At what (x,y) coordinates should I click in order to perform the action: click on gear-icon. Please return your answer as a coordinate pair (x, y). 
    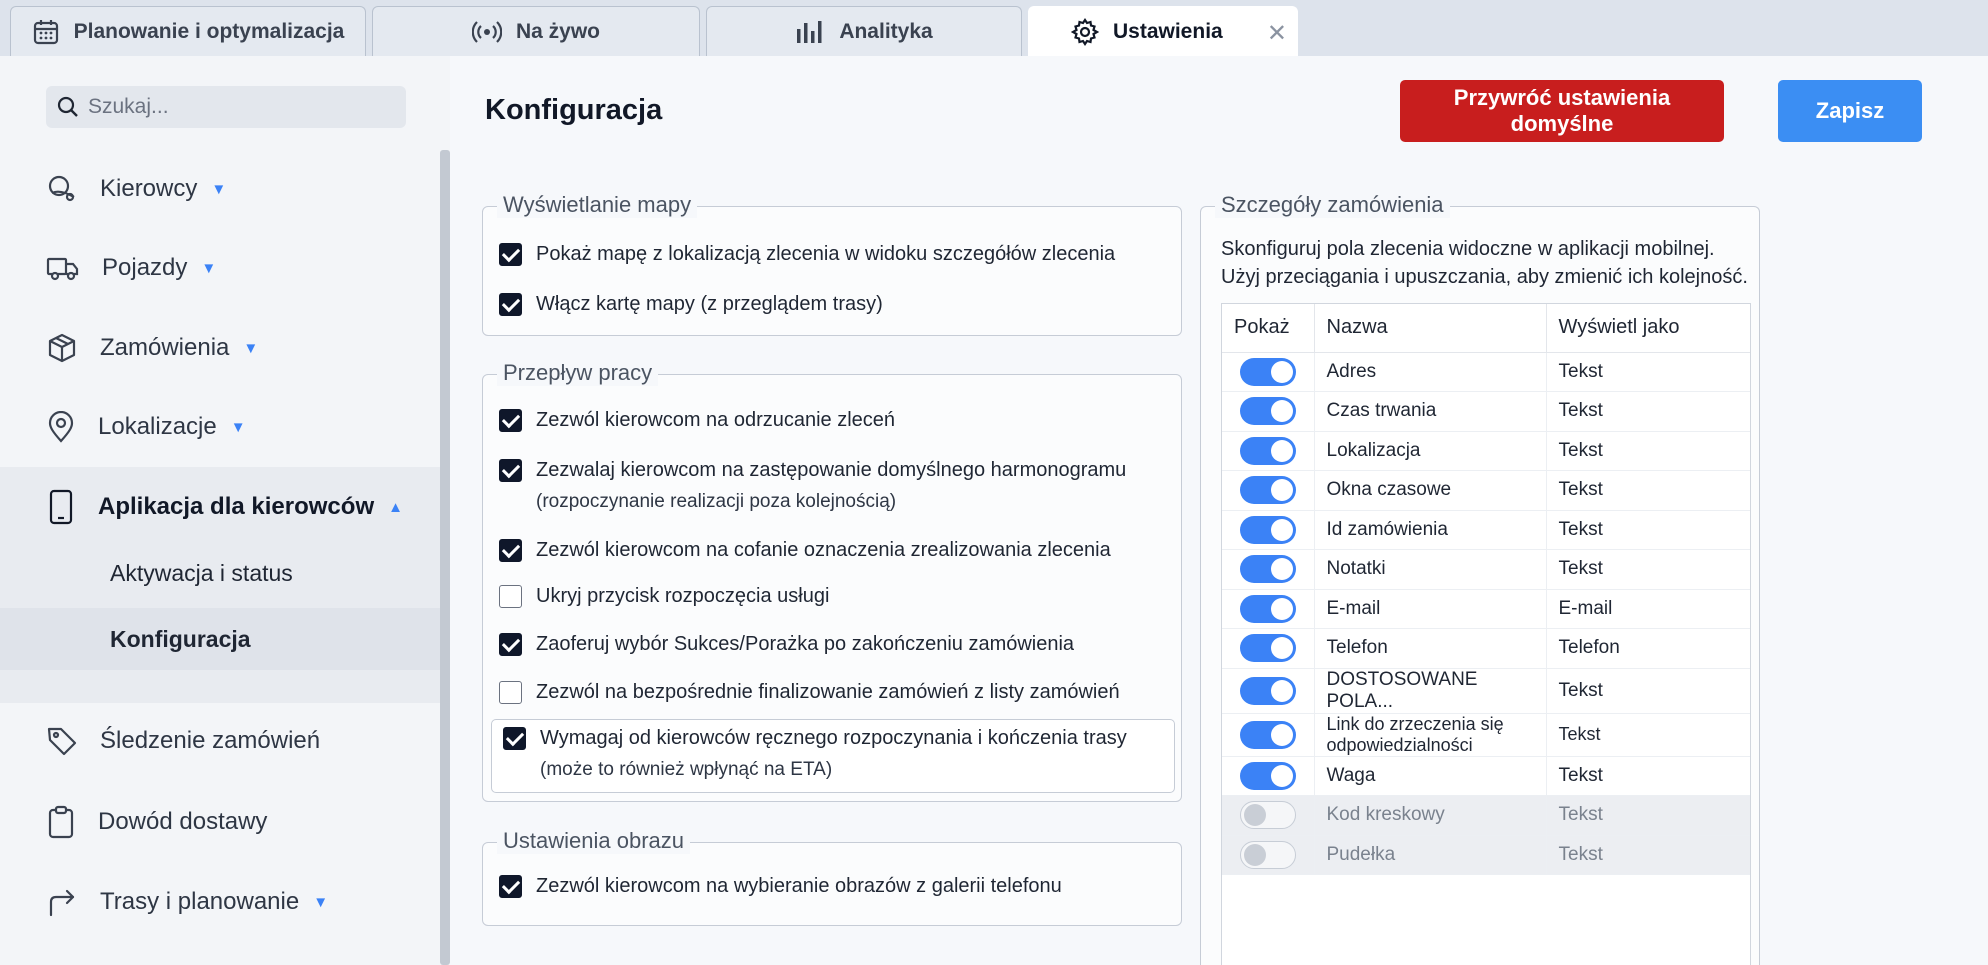
    Looking at the image, I should click on (1085, 31).